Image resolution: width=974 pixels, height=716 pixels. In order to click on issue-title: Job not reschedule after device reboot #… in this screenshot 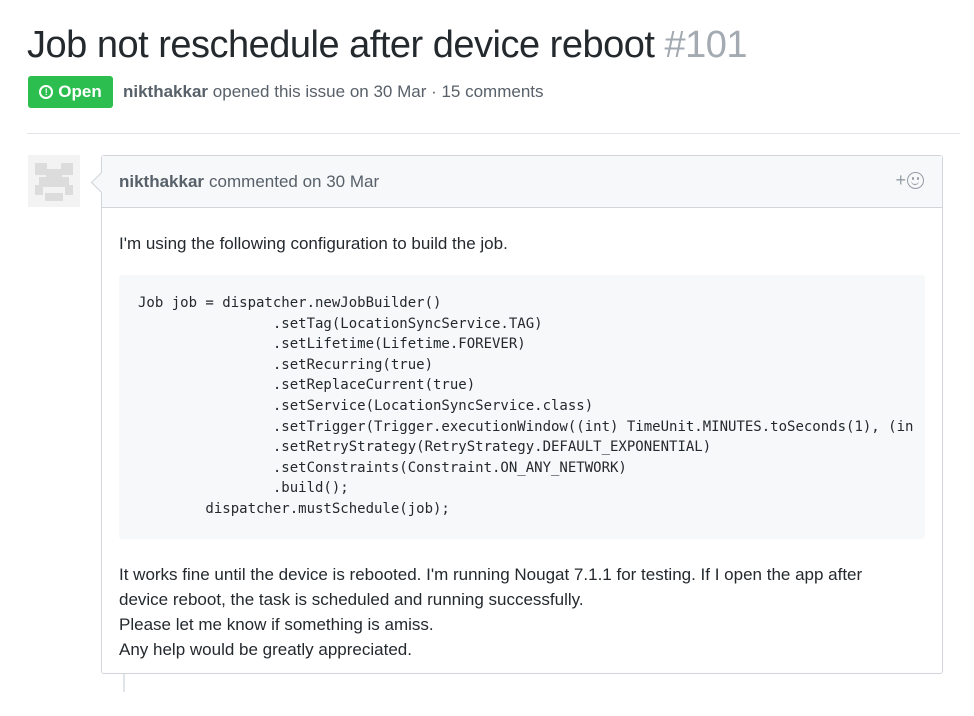, I will do `click(387, 45)`.